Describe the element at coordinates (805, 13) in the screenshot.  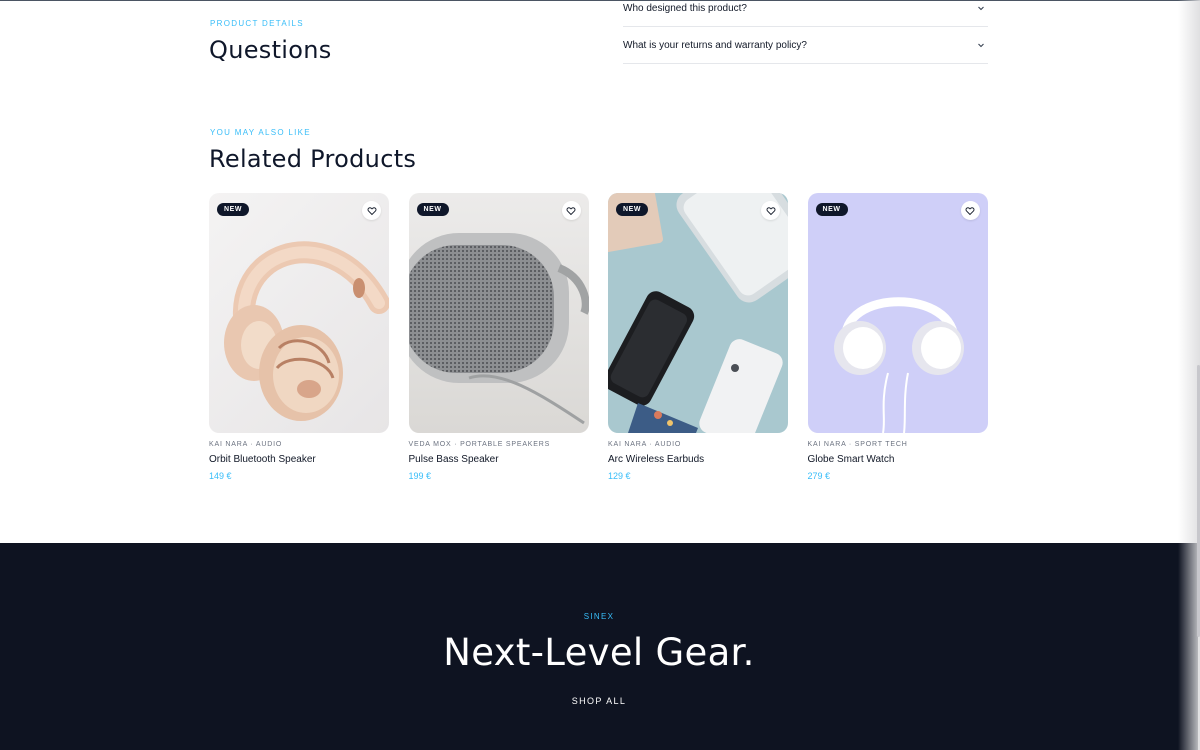
I see `faq-item-designer: Who designed this product?` at that location.